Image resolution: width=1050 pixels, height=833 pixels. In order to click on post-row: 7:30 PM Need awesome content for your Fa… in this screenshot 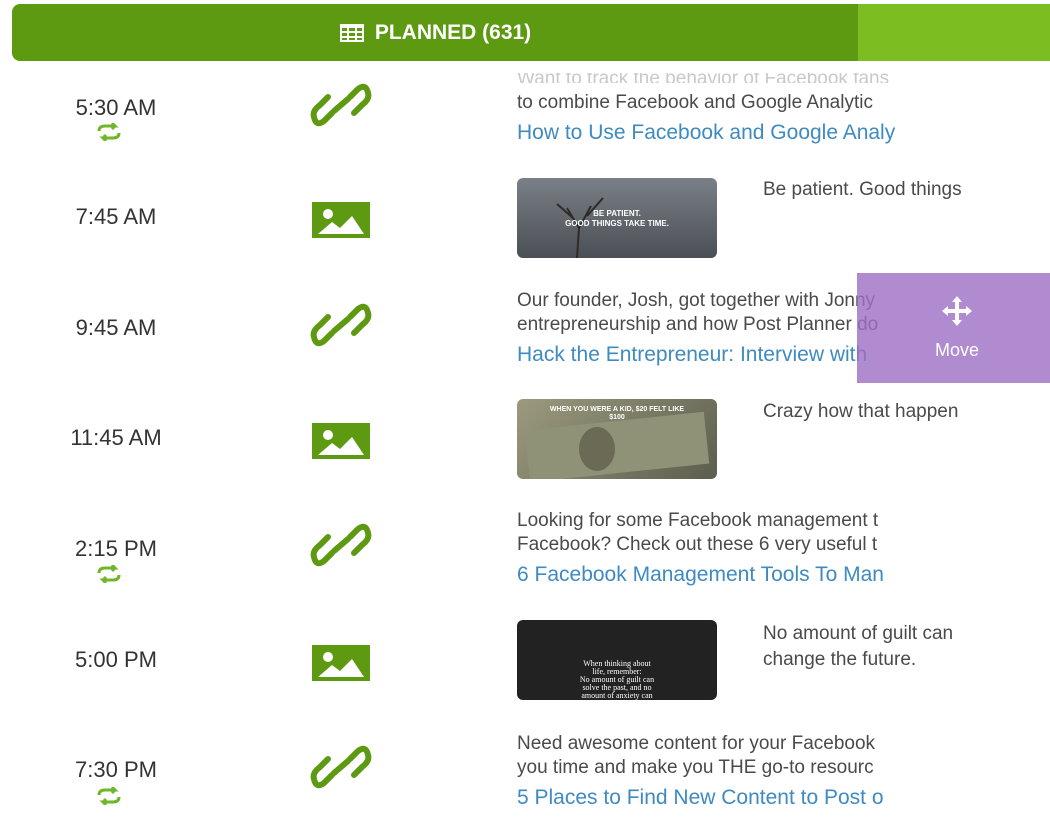, I will do `click(525, 778)`.